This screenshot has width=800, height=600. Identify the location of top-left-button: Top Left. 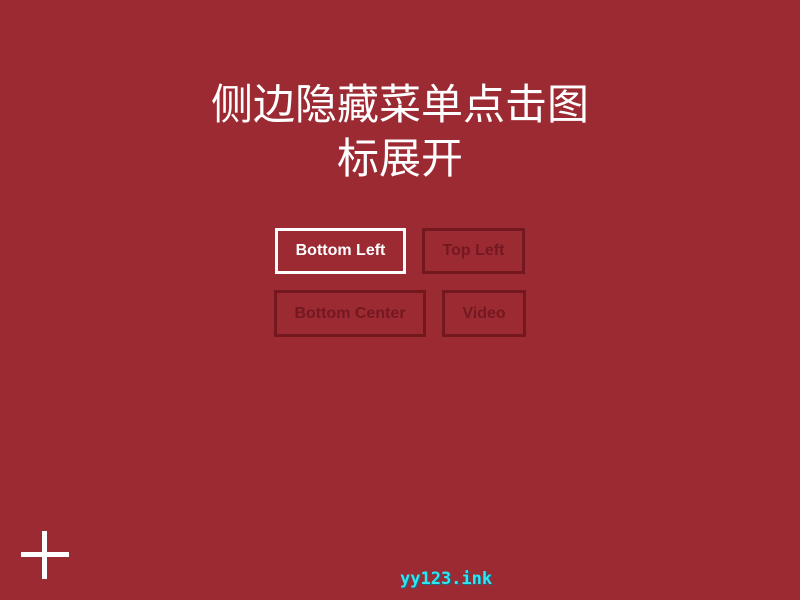
(473, 251).